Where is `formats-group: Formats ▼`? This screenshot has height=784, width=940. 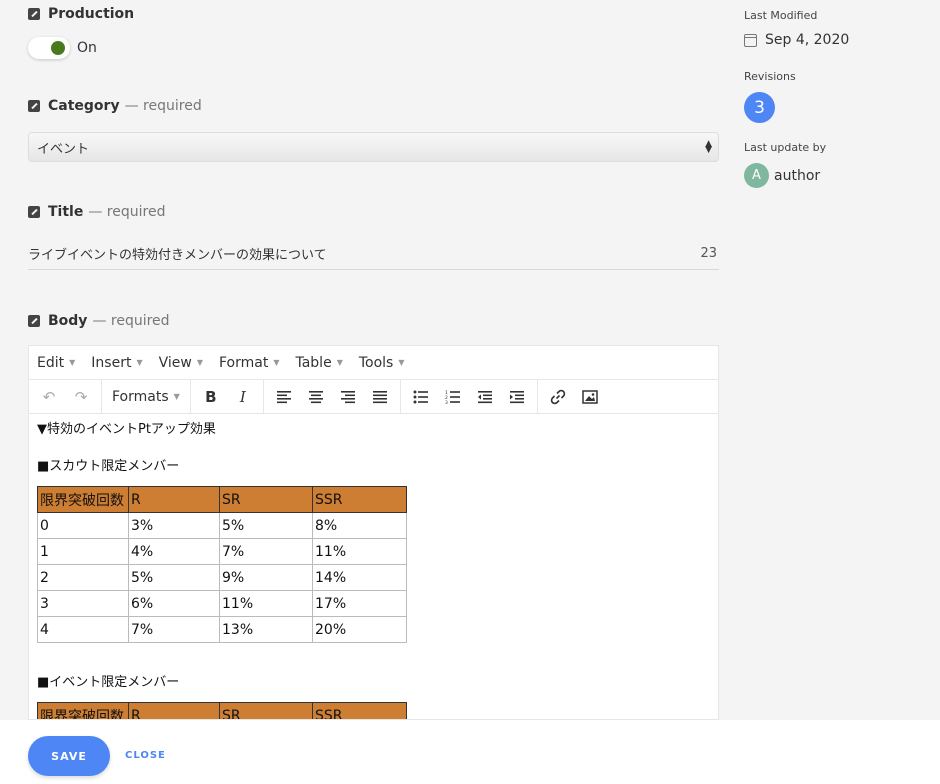
formats-group: Formats ▼ is located at coordinates (146, 396).